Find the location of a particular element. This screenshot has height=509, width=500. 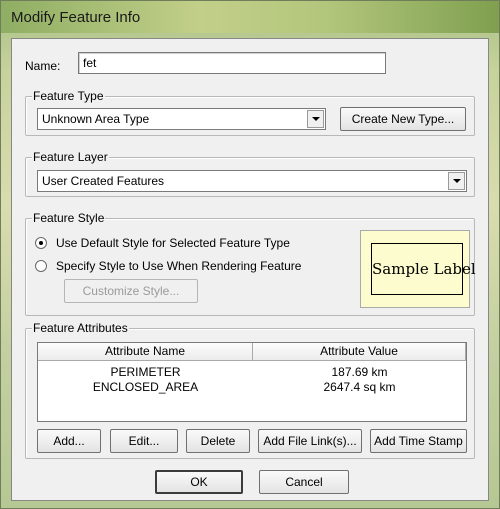

attribute-name-cell: ENCLOSED_AREA is located at coordinates (145, 387).